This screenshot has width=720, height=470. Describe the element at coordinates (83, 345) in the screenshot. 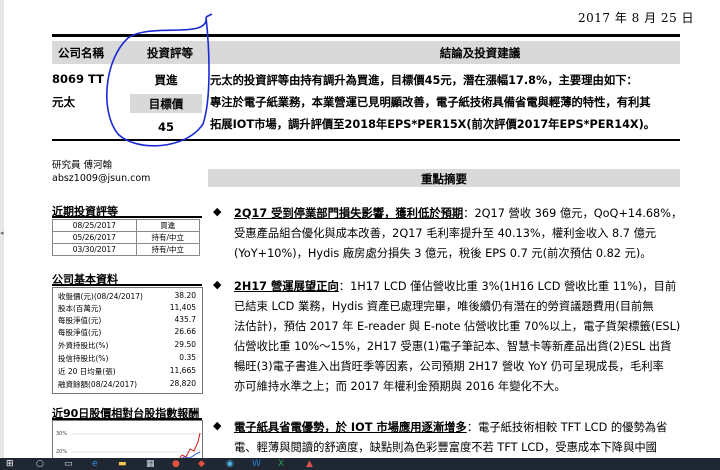

I see `basic-info-label: 外資持股比(%)` at that location.